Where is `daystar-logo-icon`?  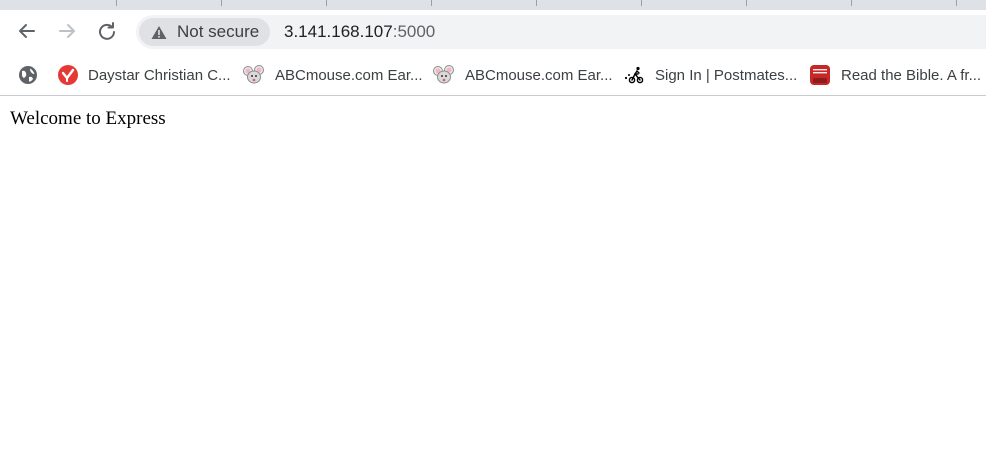
daystar-logo-icon is located at coordinates (68, 75).